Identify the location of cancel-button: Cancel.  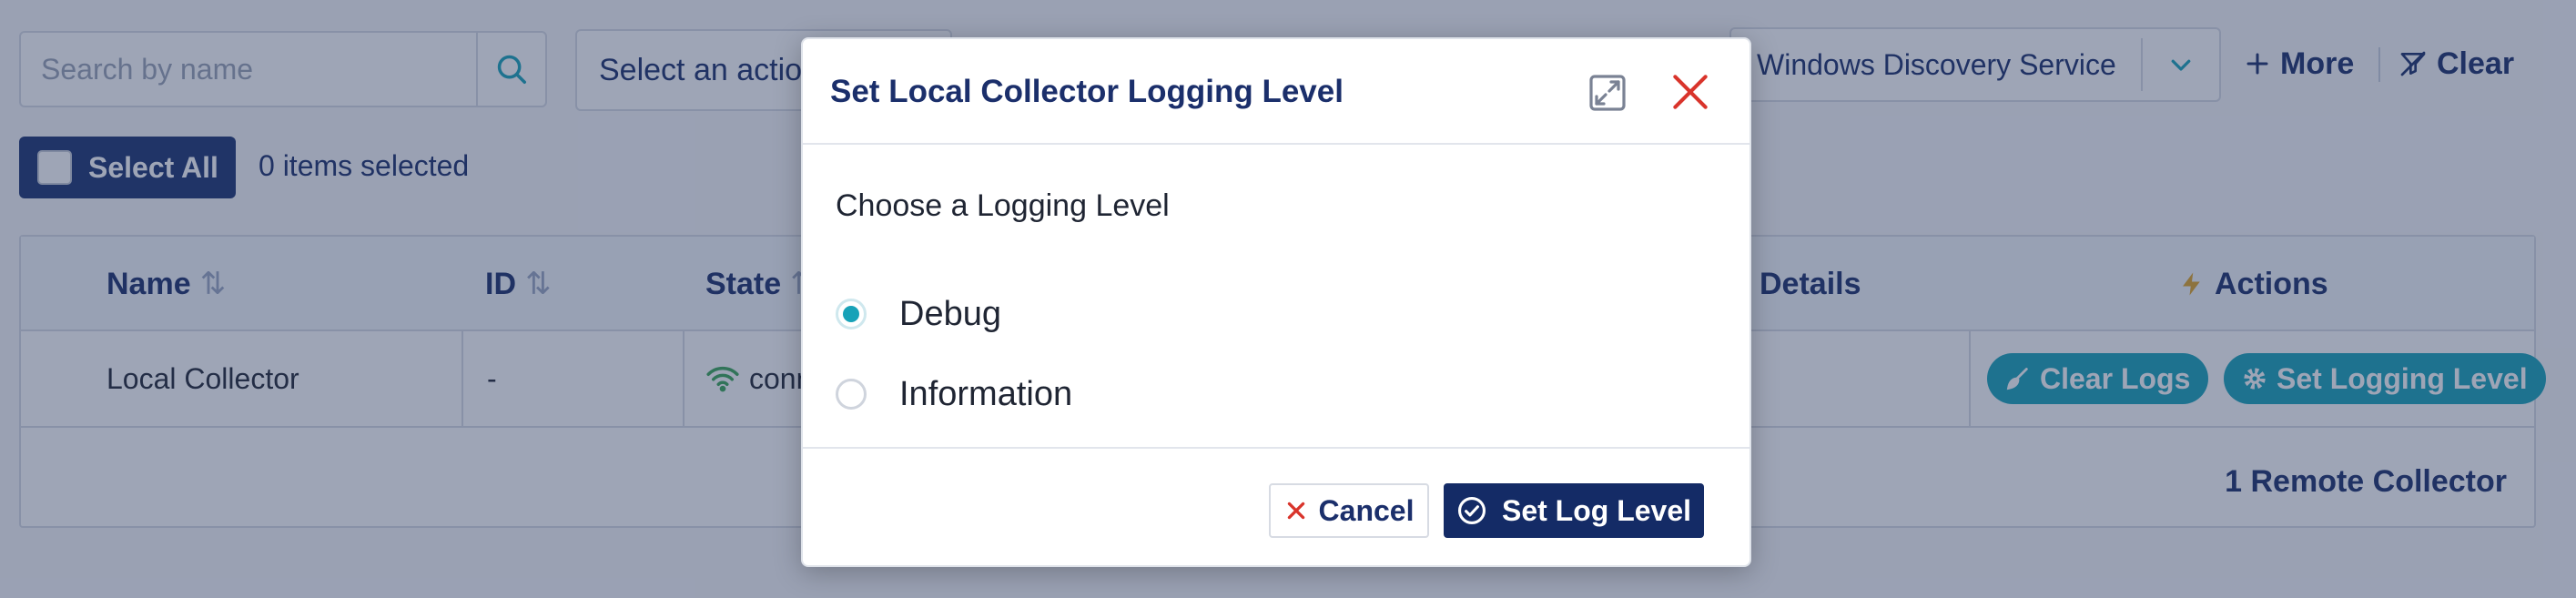
(1349, 510).